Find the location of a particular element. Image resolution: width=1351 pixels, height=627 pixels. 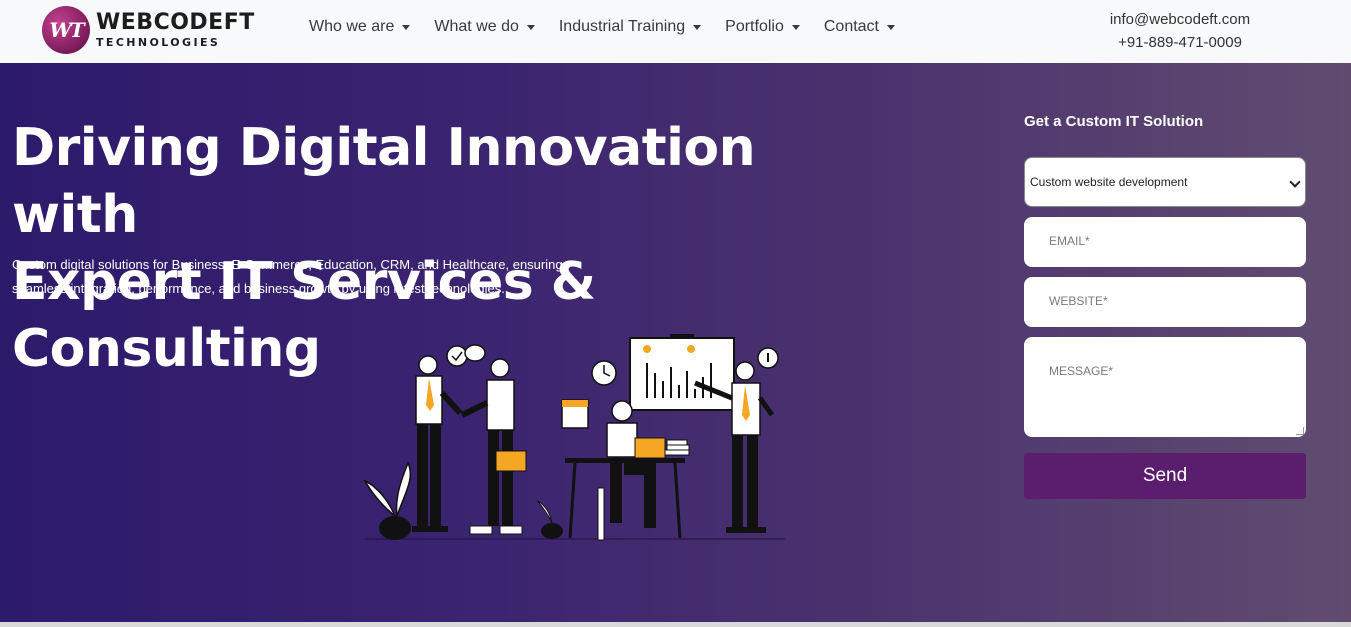

contact-email-link: info@webcodeft.com is located at coordinates (1180, 19).